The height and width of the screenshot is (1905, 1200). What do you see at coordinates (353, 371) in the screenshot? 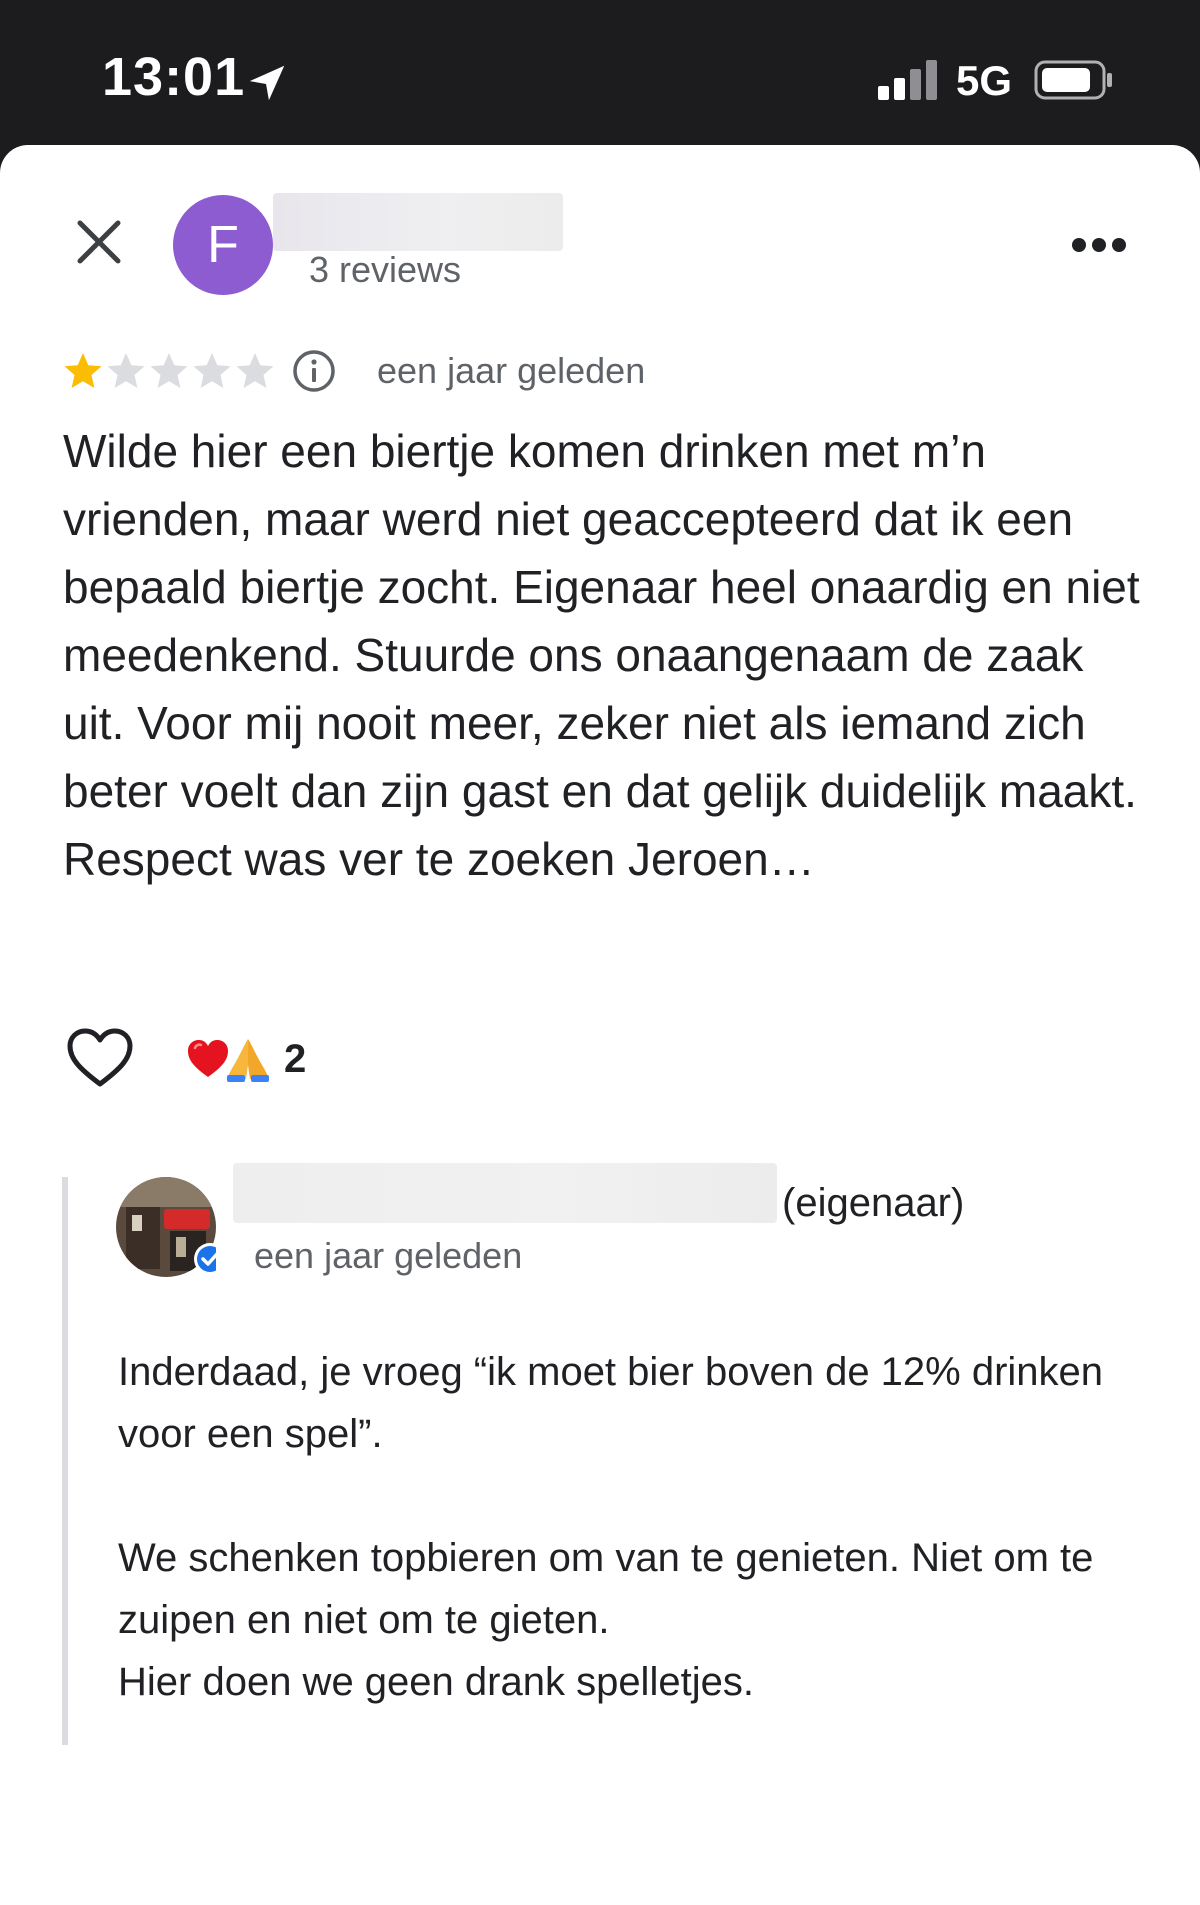
I see `rating-row: een jaar geleden` at bounding box center [353, 371].